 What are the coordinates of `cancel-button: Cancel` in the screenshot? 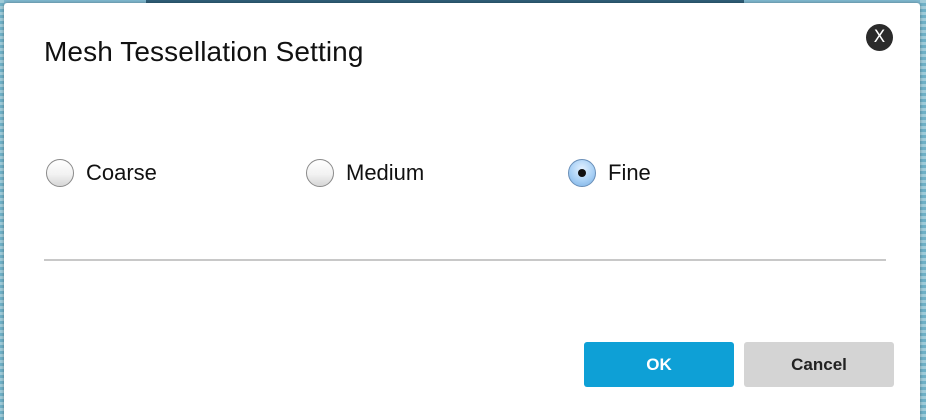 It's located at (819, 364).